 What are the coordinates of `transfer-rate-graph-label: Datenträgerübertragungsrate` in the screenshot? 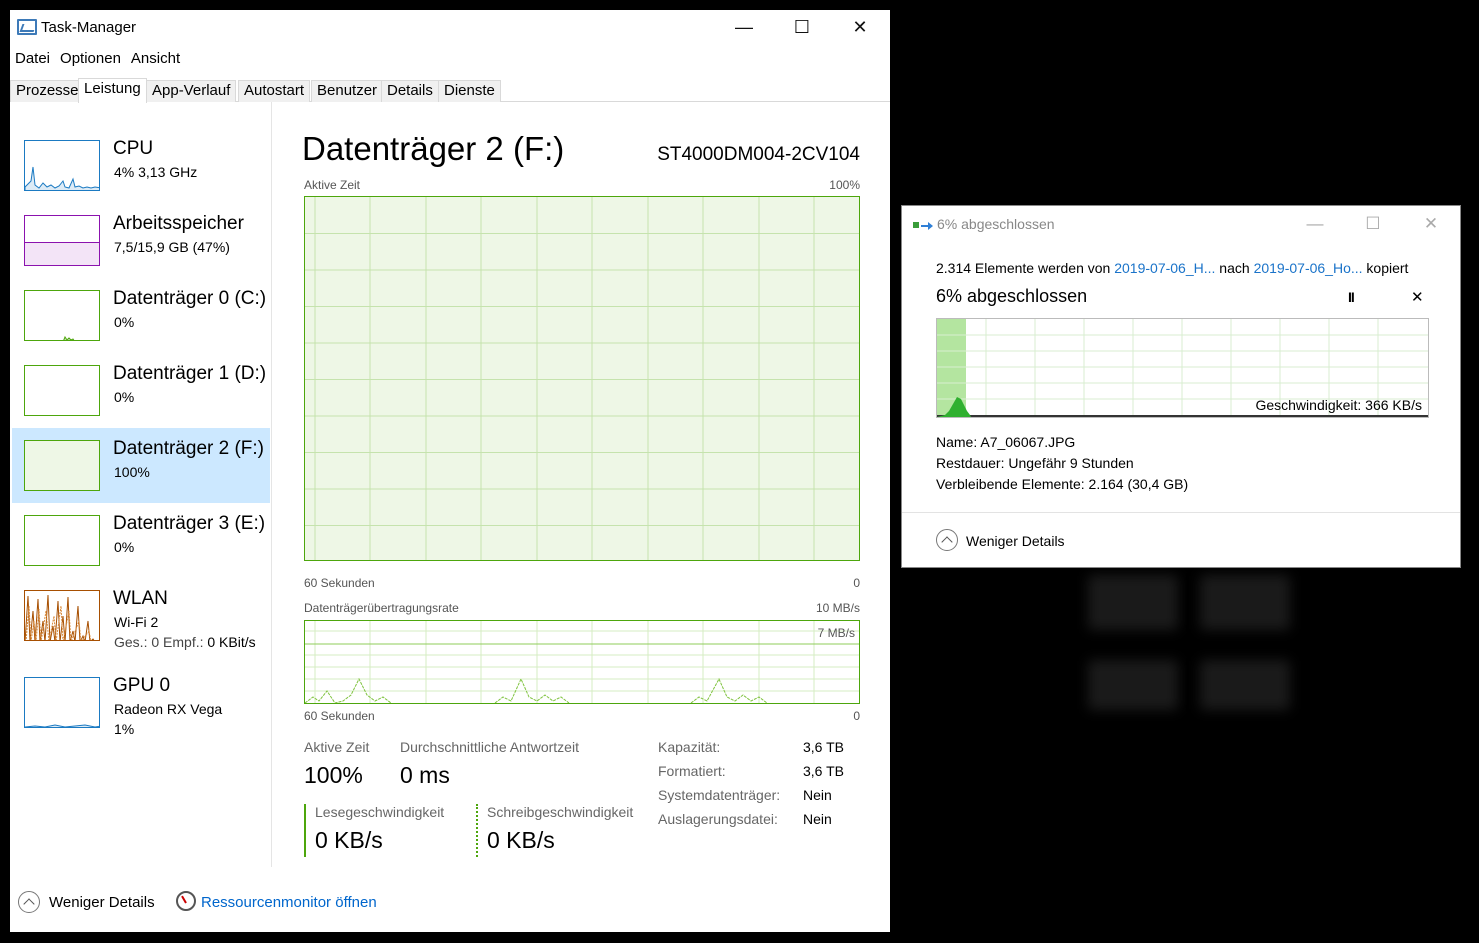 It's located at (381, 608).